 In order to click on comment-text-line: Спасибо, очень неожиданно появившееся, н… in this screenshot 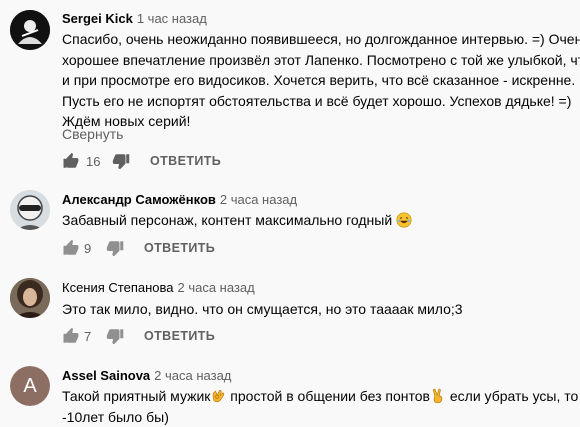, I will do `click(321, 39)`.